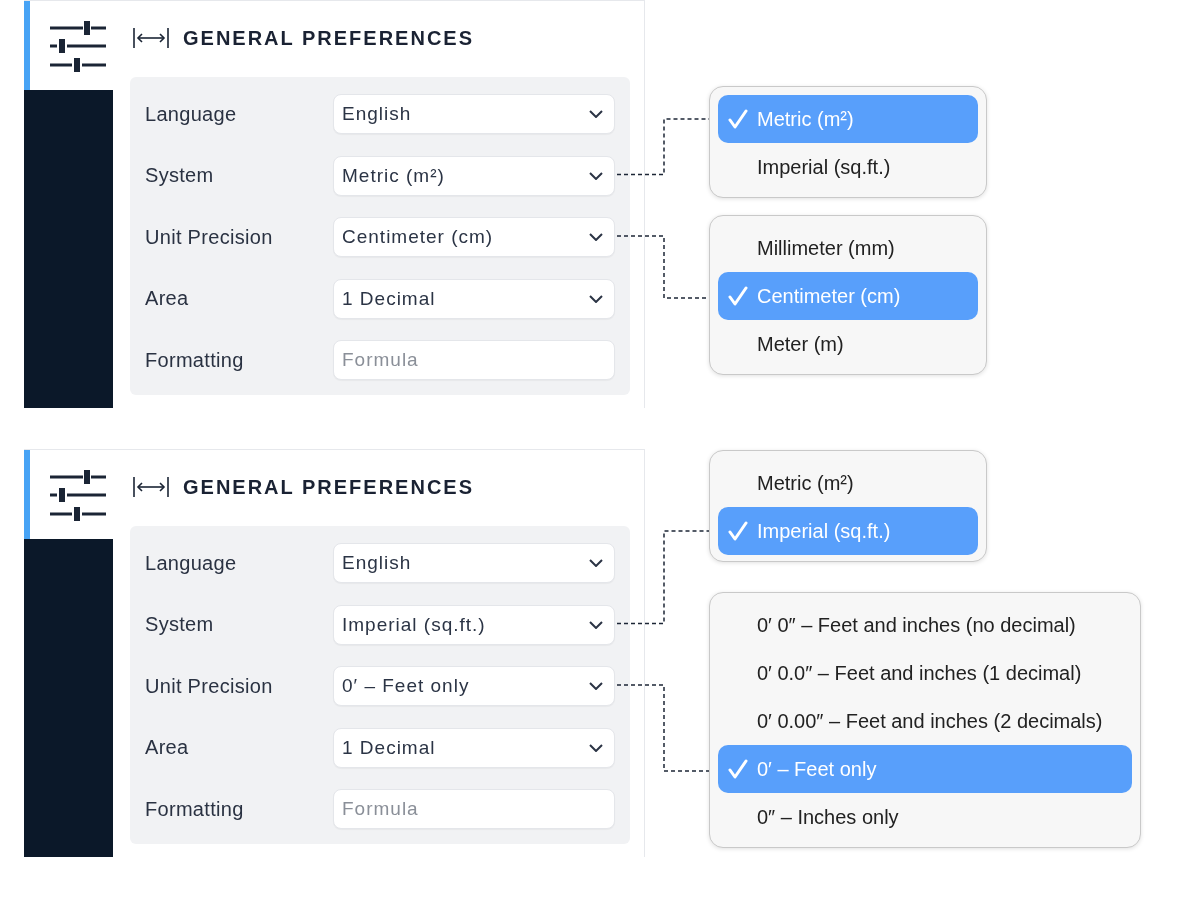 The height and width of the screenshot is (902, 1190). I want to click on select-field: Centimeter (cm), so click(474, 237).